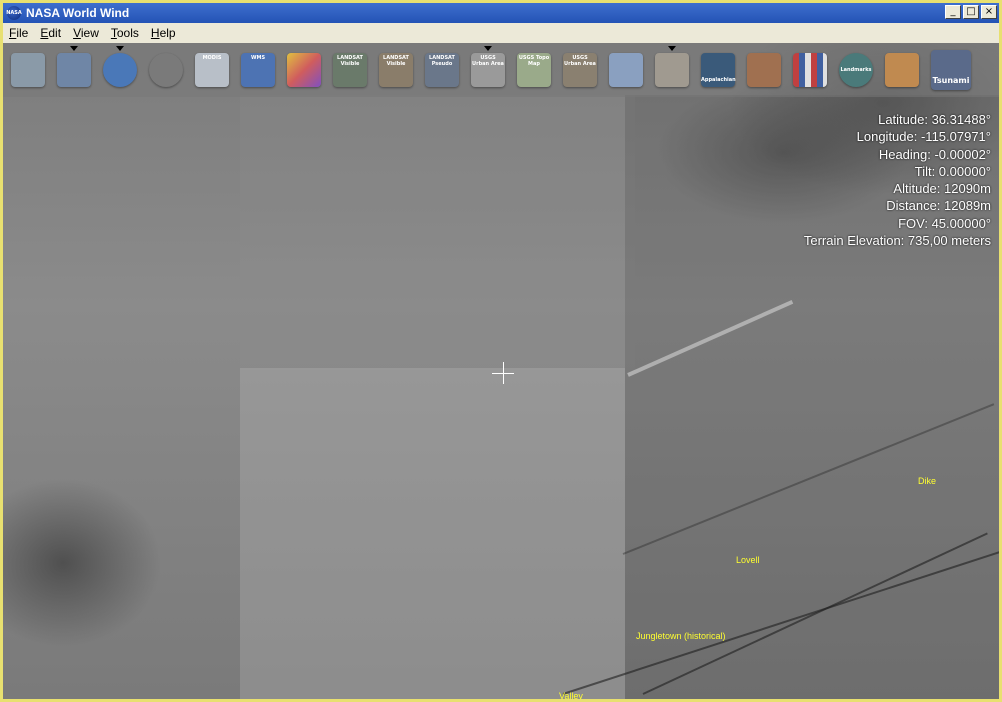 This screenshot has height=702, width=1002. I want to click on latitude-readout: Latitude: 36.31488°, so click(934, 119).